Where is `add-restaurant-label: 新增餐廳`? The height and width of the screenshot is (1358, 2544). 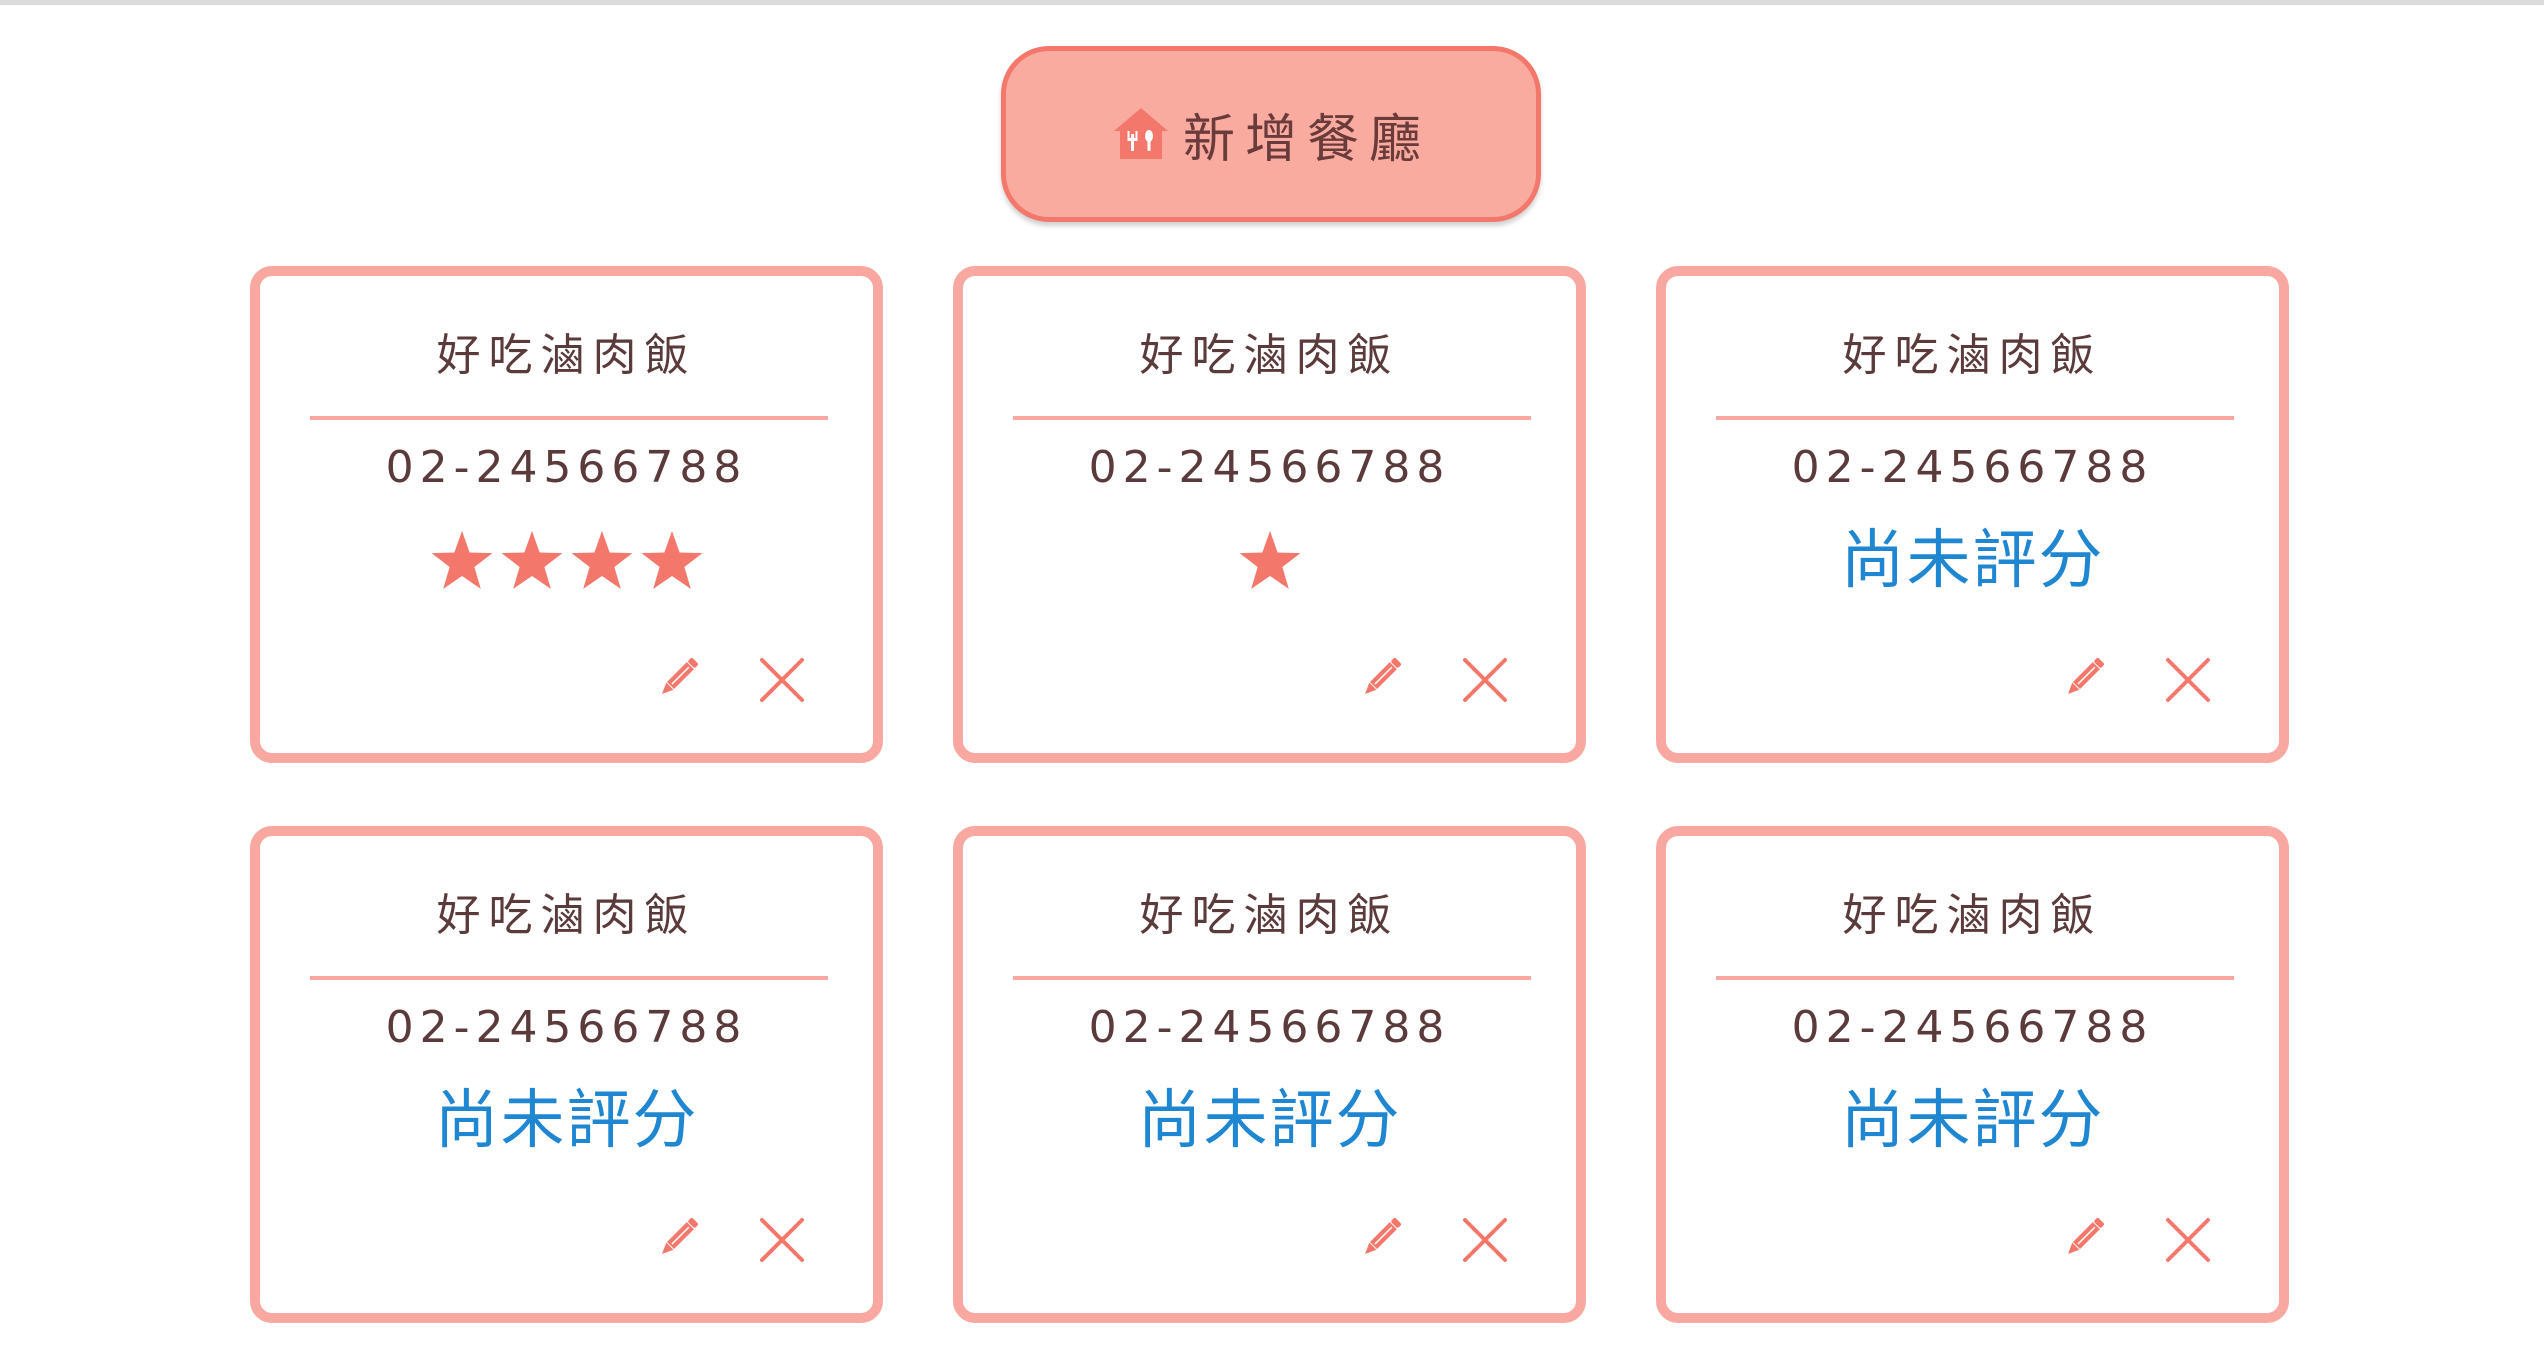
add-restaurant-label: 新增餐廳 is located at coordinates (1306, 139).